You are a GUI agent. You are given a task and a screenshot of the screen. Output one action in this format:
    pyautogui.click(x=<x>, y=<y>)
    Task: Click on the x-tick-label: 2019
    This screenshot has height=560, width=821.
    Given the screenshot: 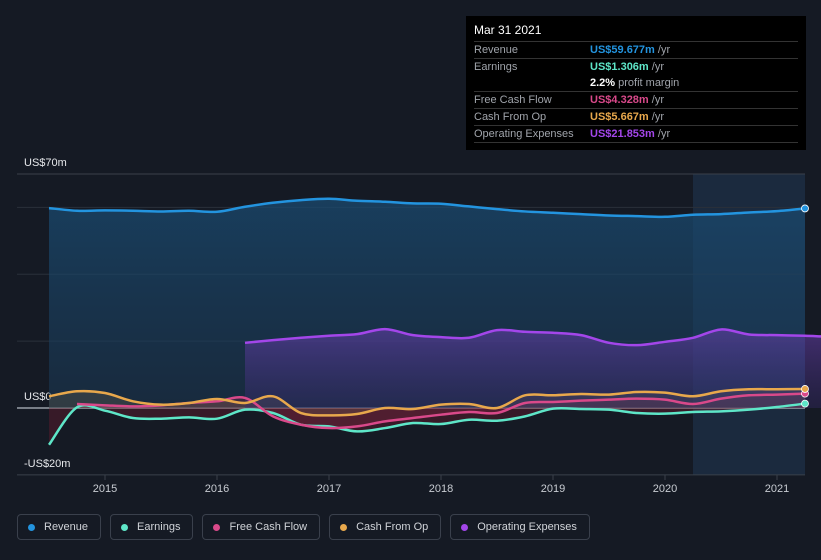 What is the action you would take?
    pyautogui.click(x=553, y=489)
    